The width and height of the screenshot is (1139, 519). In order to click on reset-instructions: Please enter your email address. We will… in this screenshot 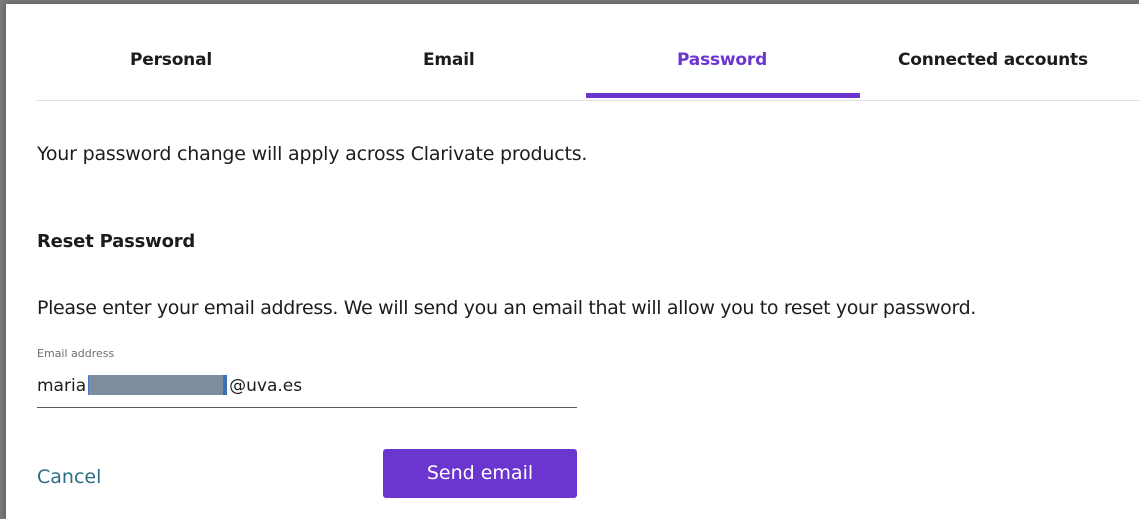, I will do `click(506, 308)`.